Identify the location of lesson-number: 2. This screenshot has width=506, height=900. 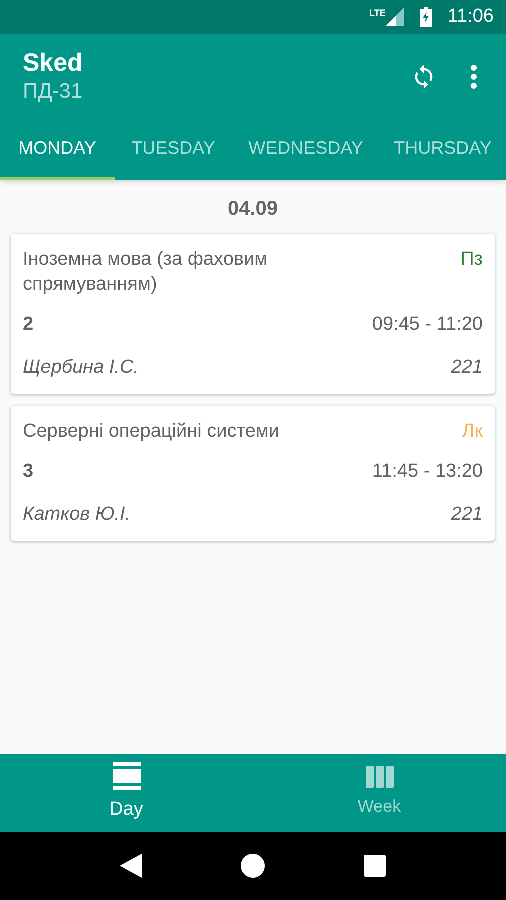
(28, 325).